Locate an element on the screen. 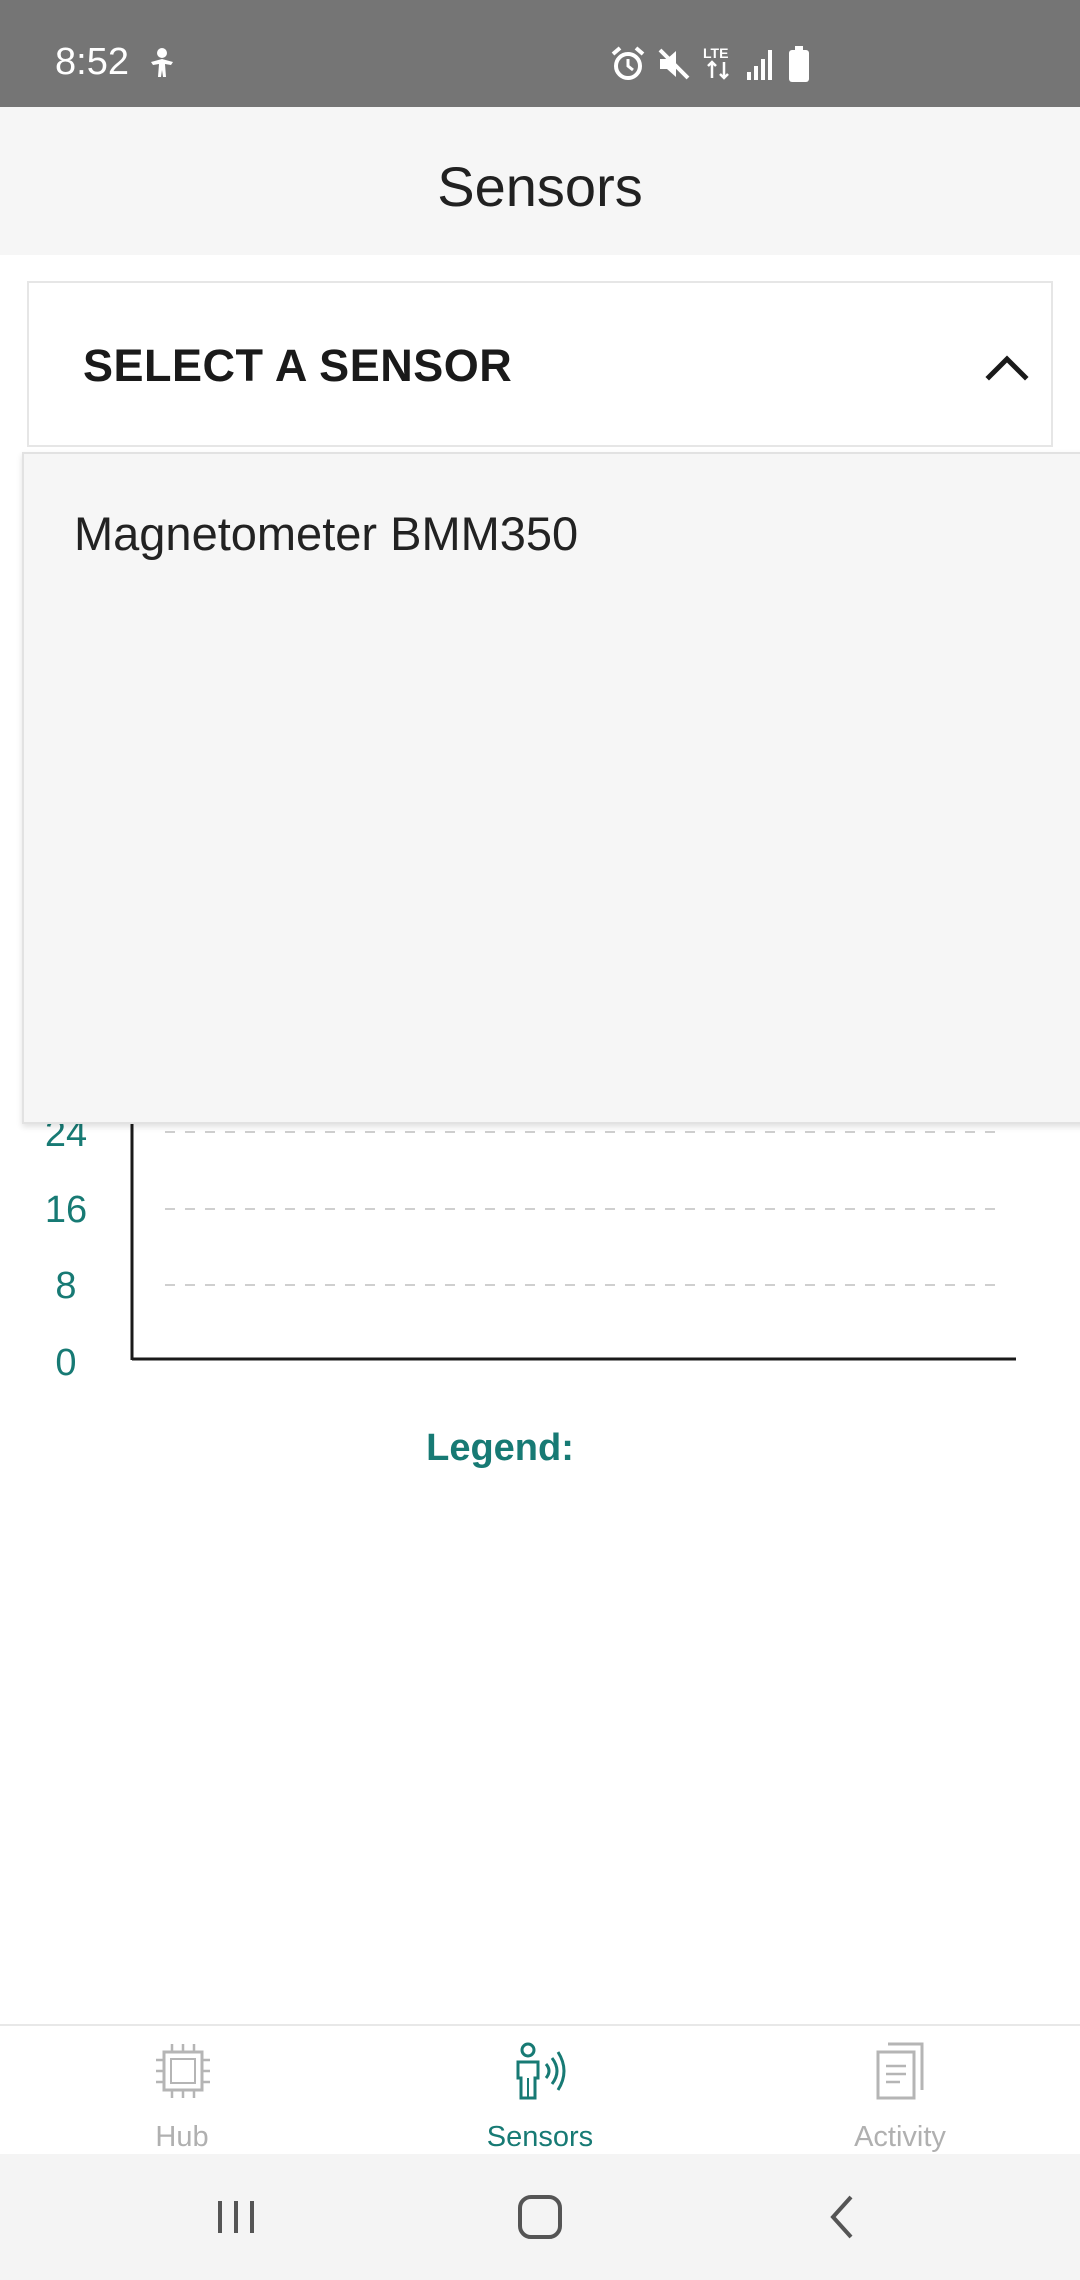  chevron-up-icon is located at coordinates (1007, 367).